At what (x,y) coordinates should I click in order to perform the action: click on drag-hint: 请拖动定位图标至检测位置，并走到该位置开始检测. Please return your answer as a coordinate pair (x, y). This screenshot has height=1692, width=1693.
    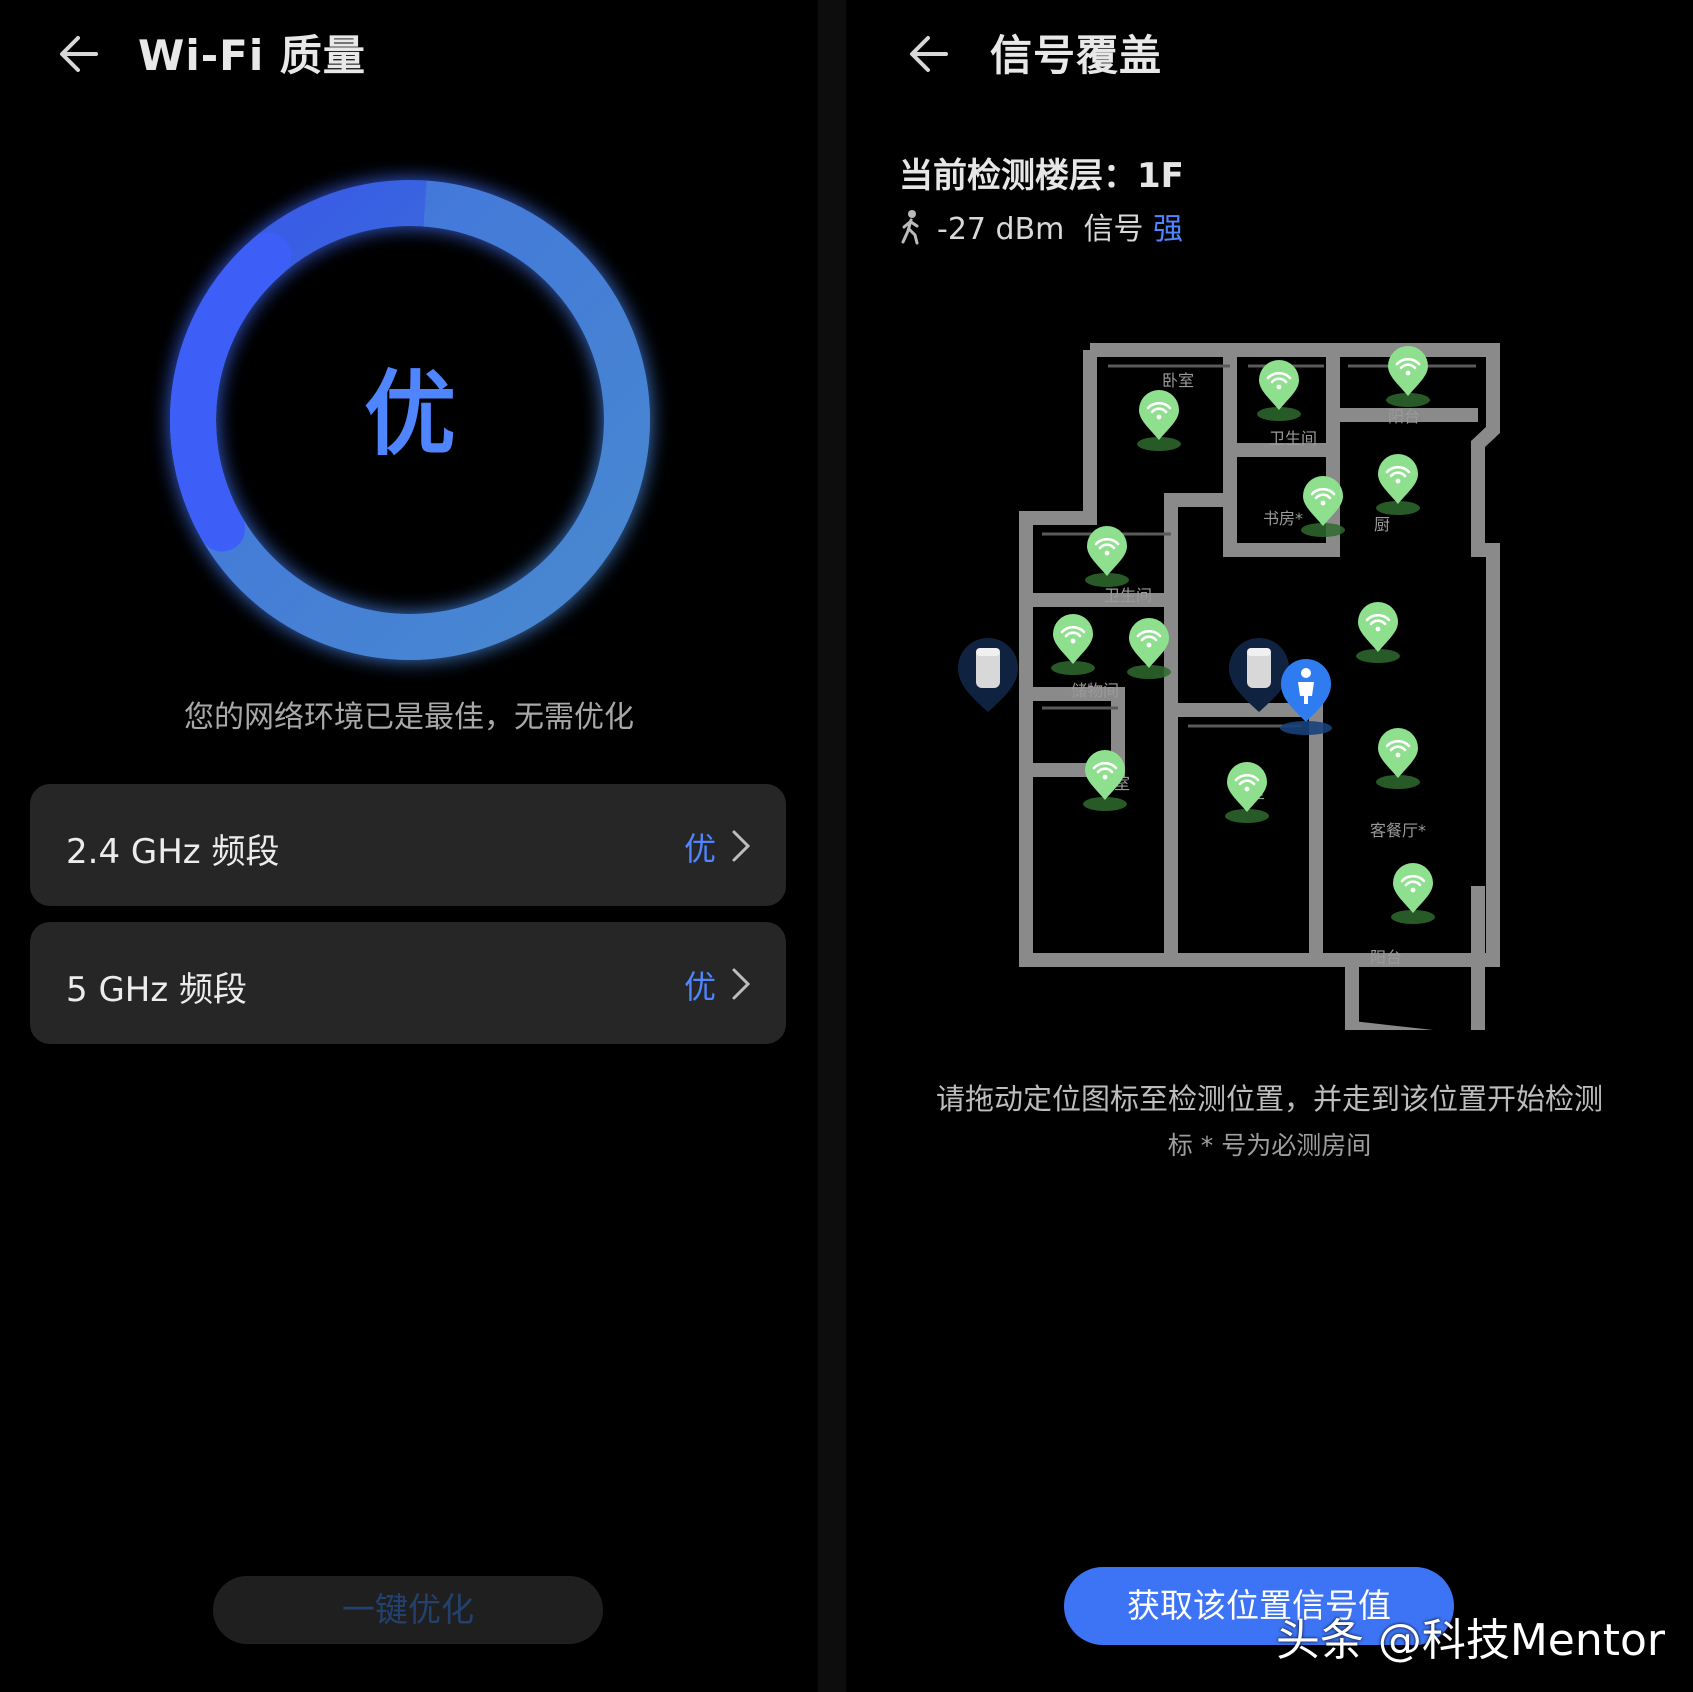
    Looking at the image, I should click on (1269, 1099).